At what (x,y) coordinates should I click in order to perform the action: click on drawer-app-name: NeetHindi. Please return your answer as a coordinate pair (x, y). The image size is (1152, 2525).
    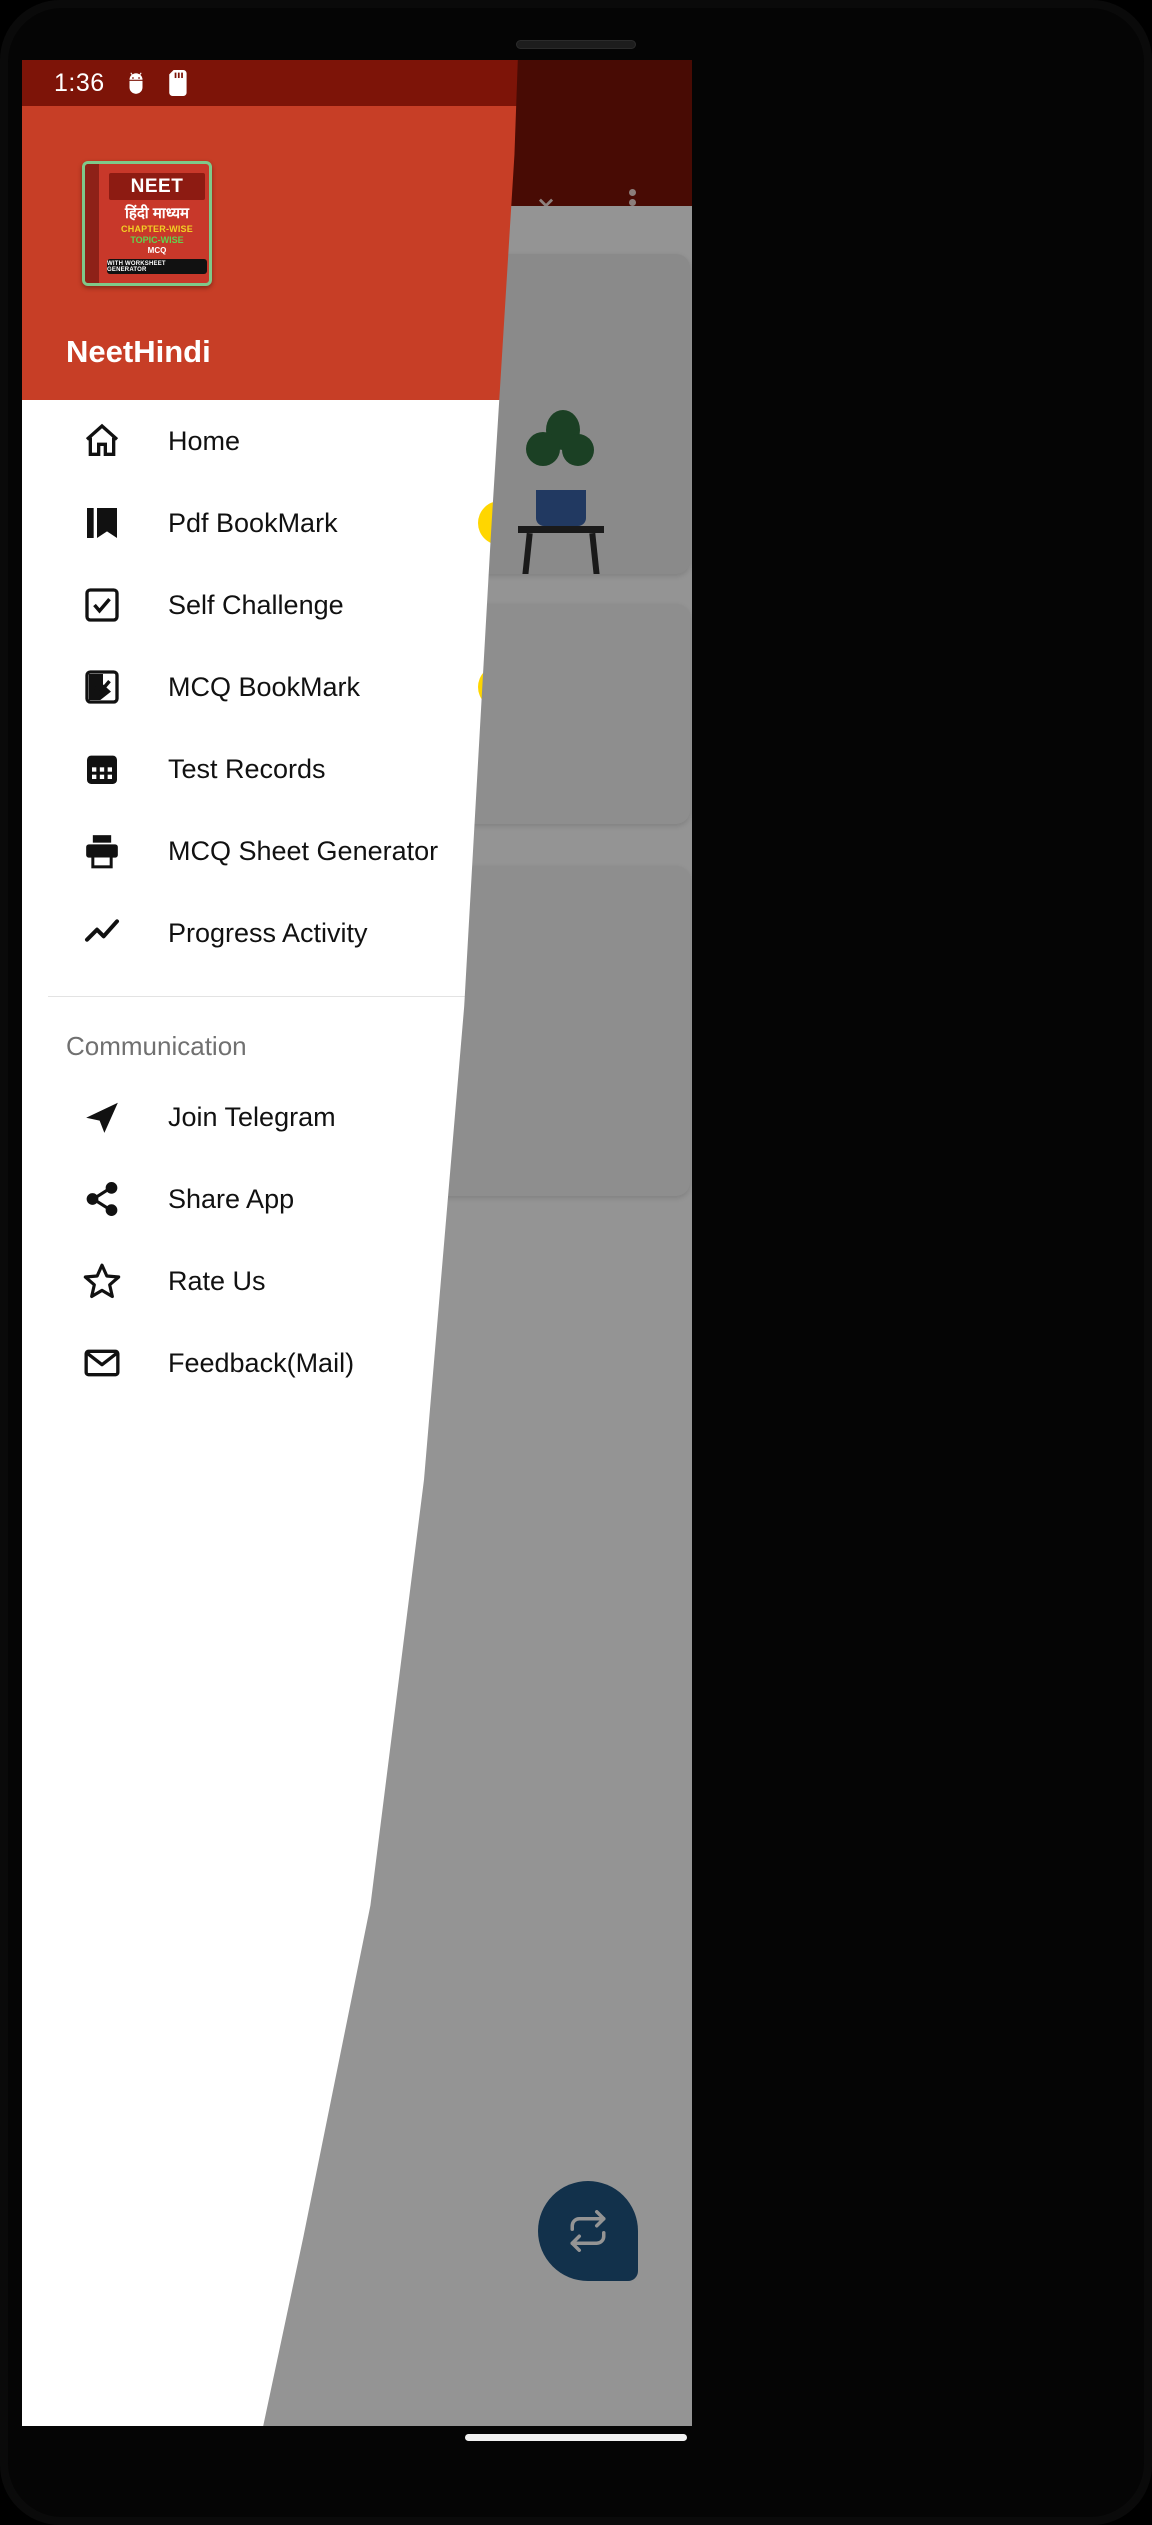
    Looking at the image, I should click on (138, 351).